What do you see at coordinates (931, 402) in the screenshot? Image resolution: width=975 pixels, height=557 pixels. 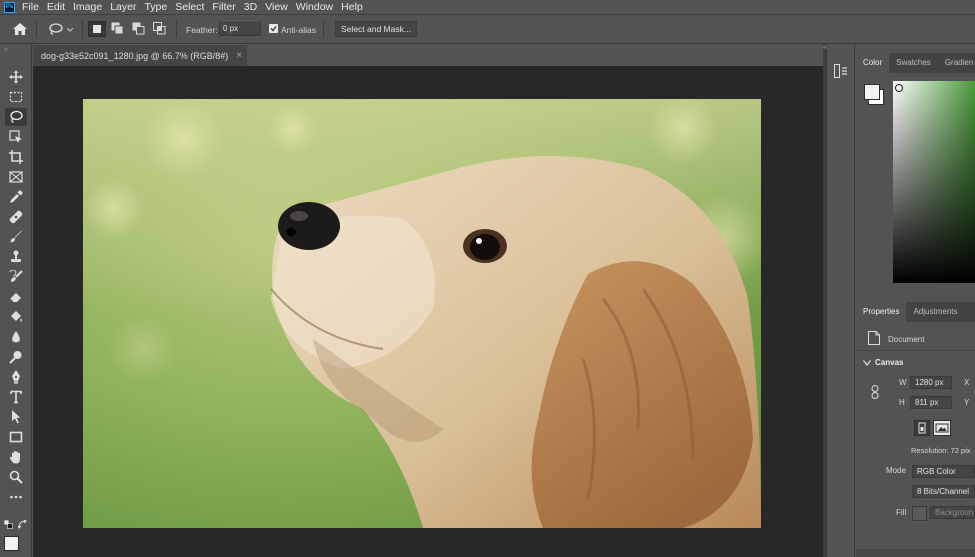 I see `height-input: 811 px` at bounding box center [931, 402].